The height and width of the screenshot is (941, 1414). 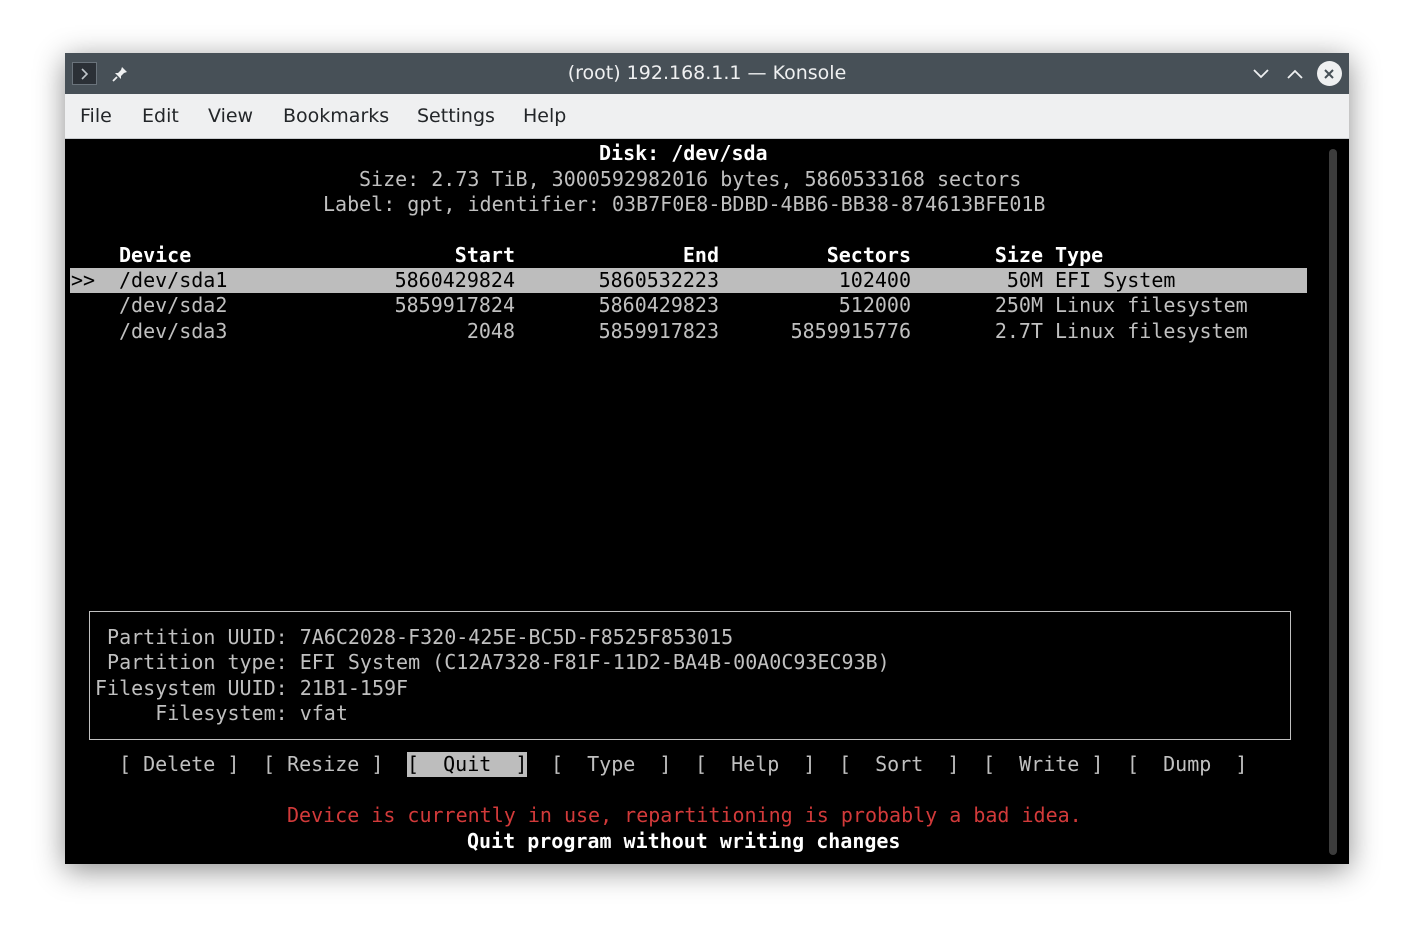 I want to click on row-device: /dev/sda1, so click(x=173, y=280).